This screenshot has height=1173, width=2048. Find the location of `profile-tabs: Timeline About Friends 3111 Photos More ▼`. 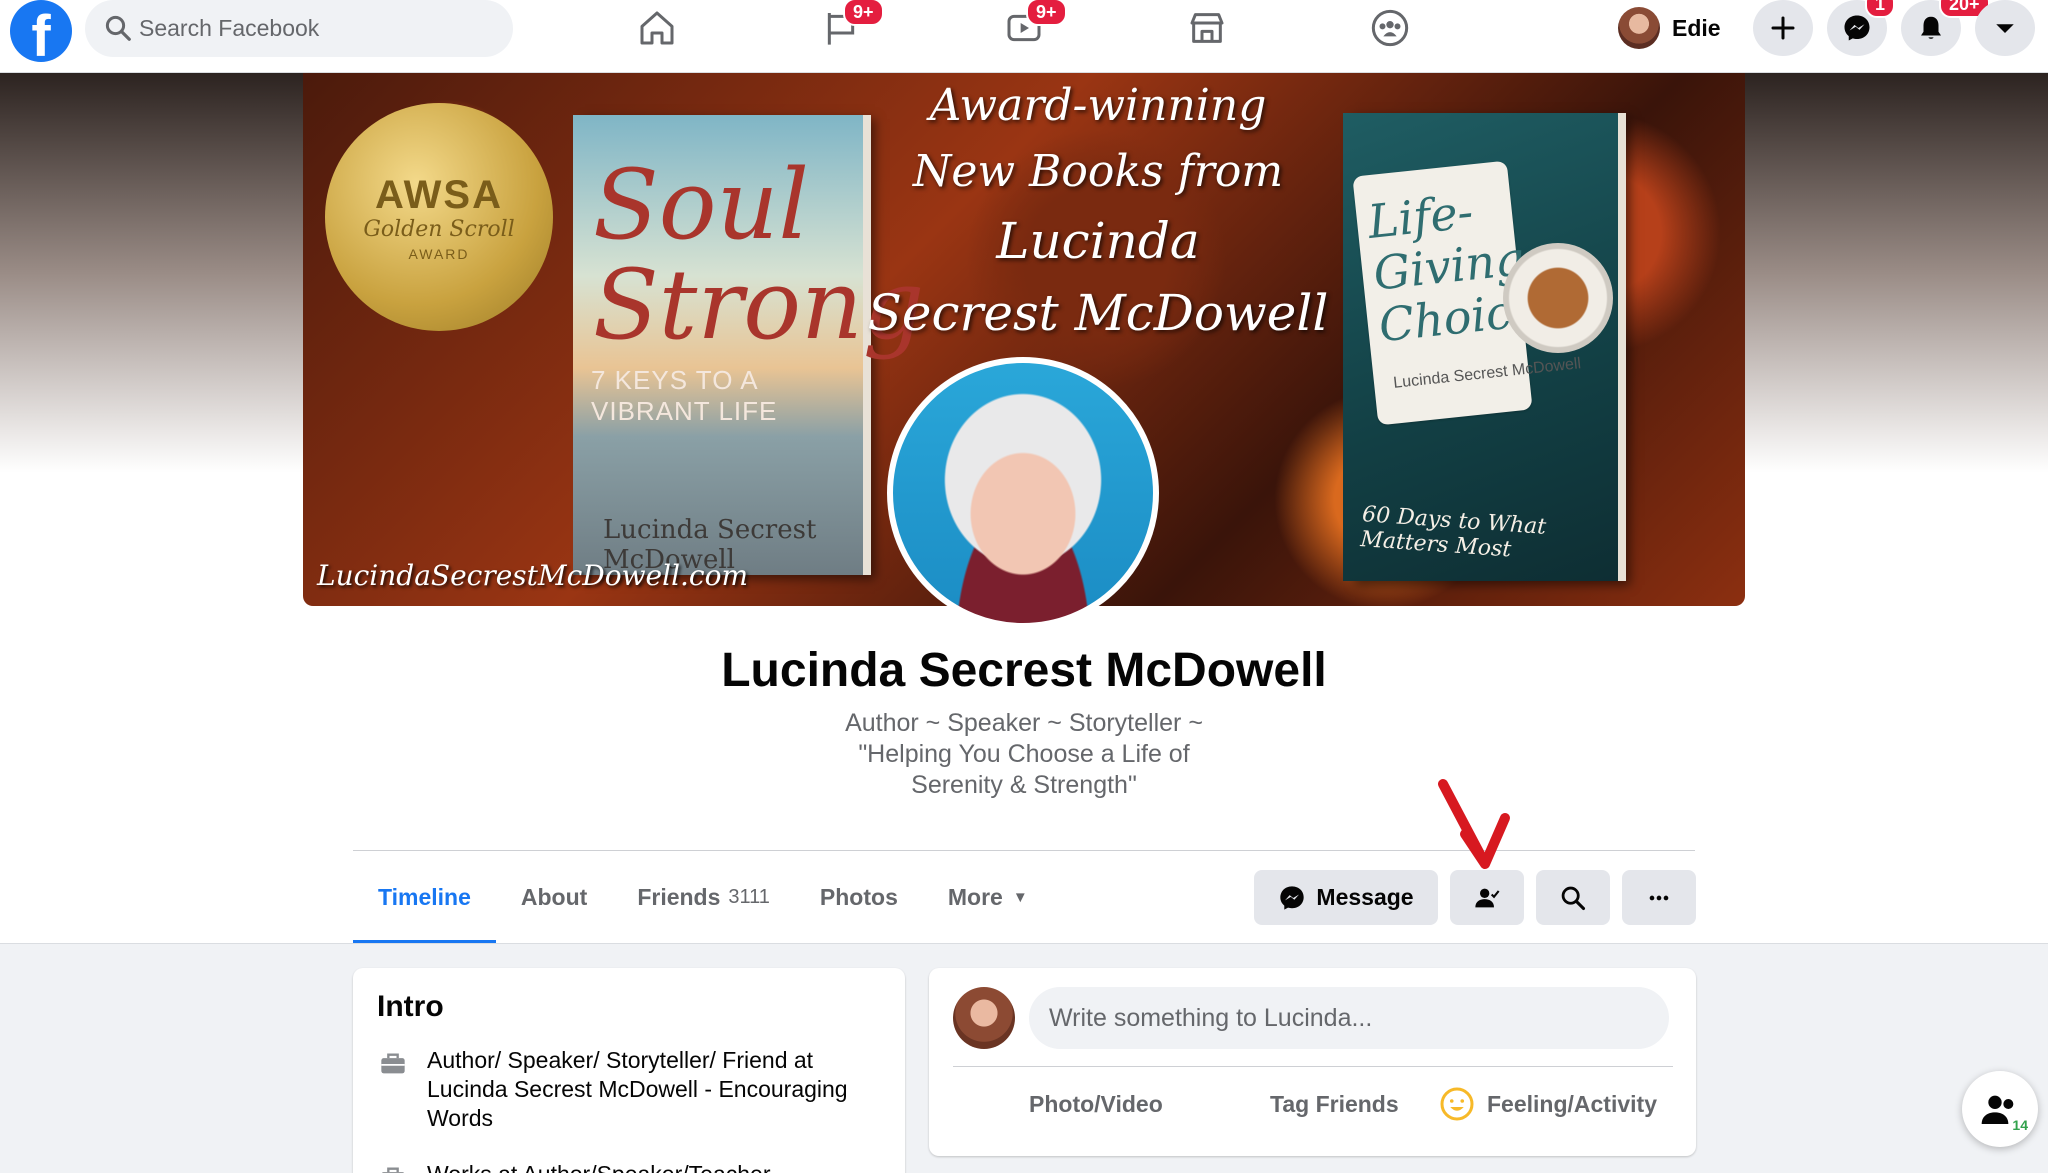

profile-tabs: Timeline About Friends 3111 Photos More ▼ is located at coordinates (703, 897).